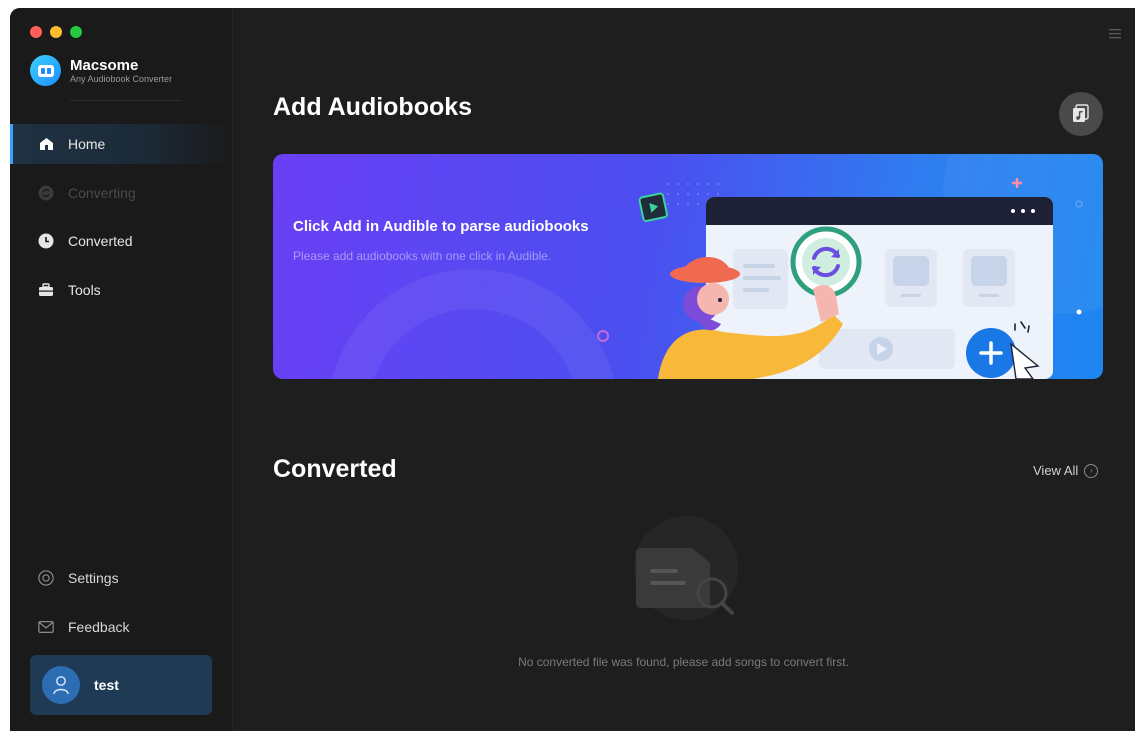 Image resolution: width=1135 pixels, height=731 pixels. I want to click on gear-icon, so click(46, 578).